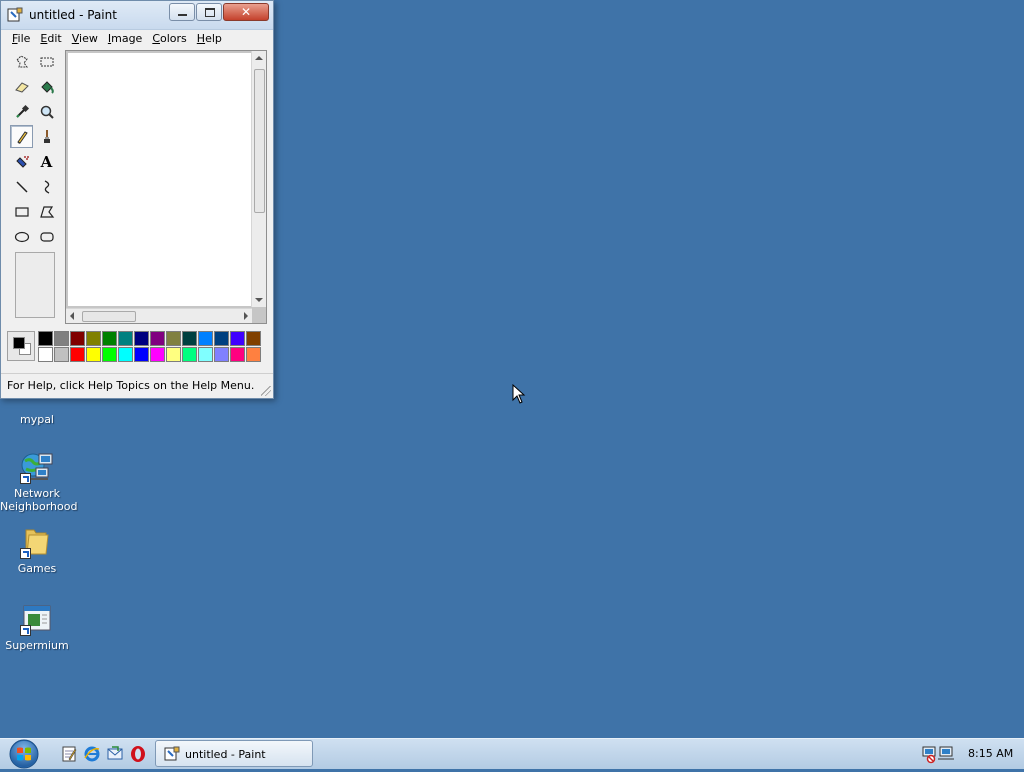 The width and height of the screenshot is (1024, 772). What do you see at coordinates (46, 111) in the screenshot?
I see `magnifier-tool` at bounding box center [46, 111].